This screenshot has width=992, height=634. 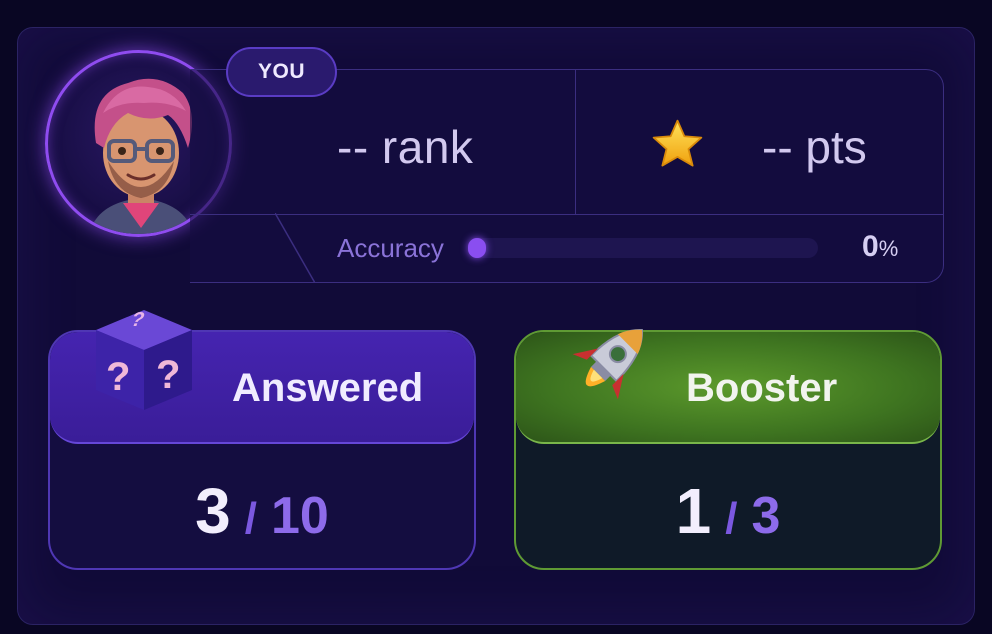 I want to click on answered-count: 3 / 10, so click(x=262, y=511).